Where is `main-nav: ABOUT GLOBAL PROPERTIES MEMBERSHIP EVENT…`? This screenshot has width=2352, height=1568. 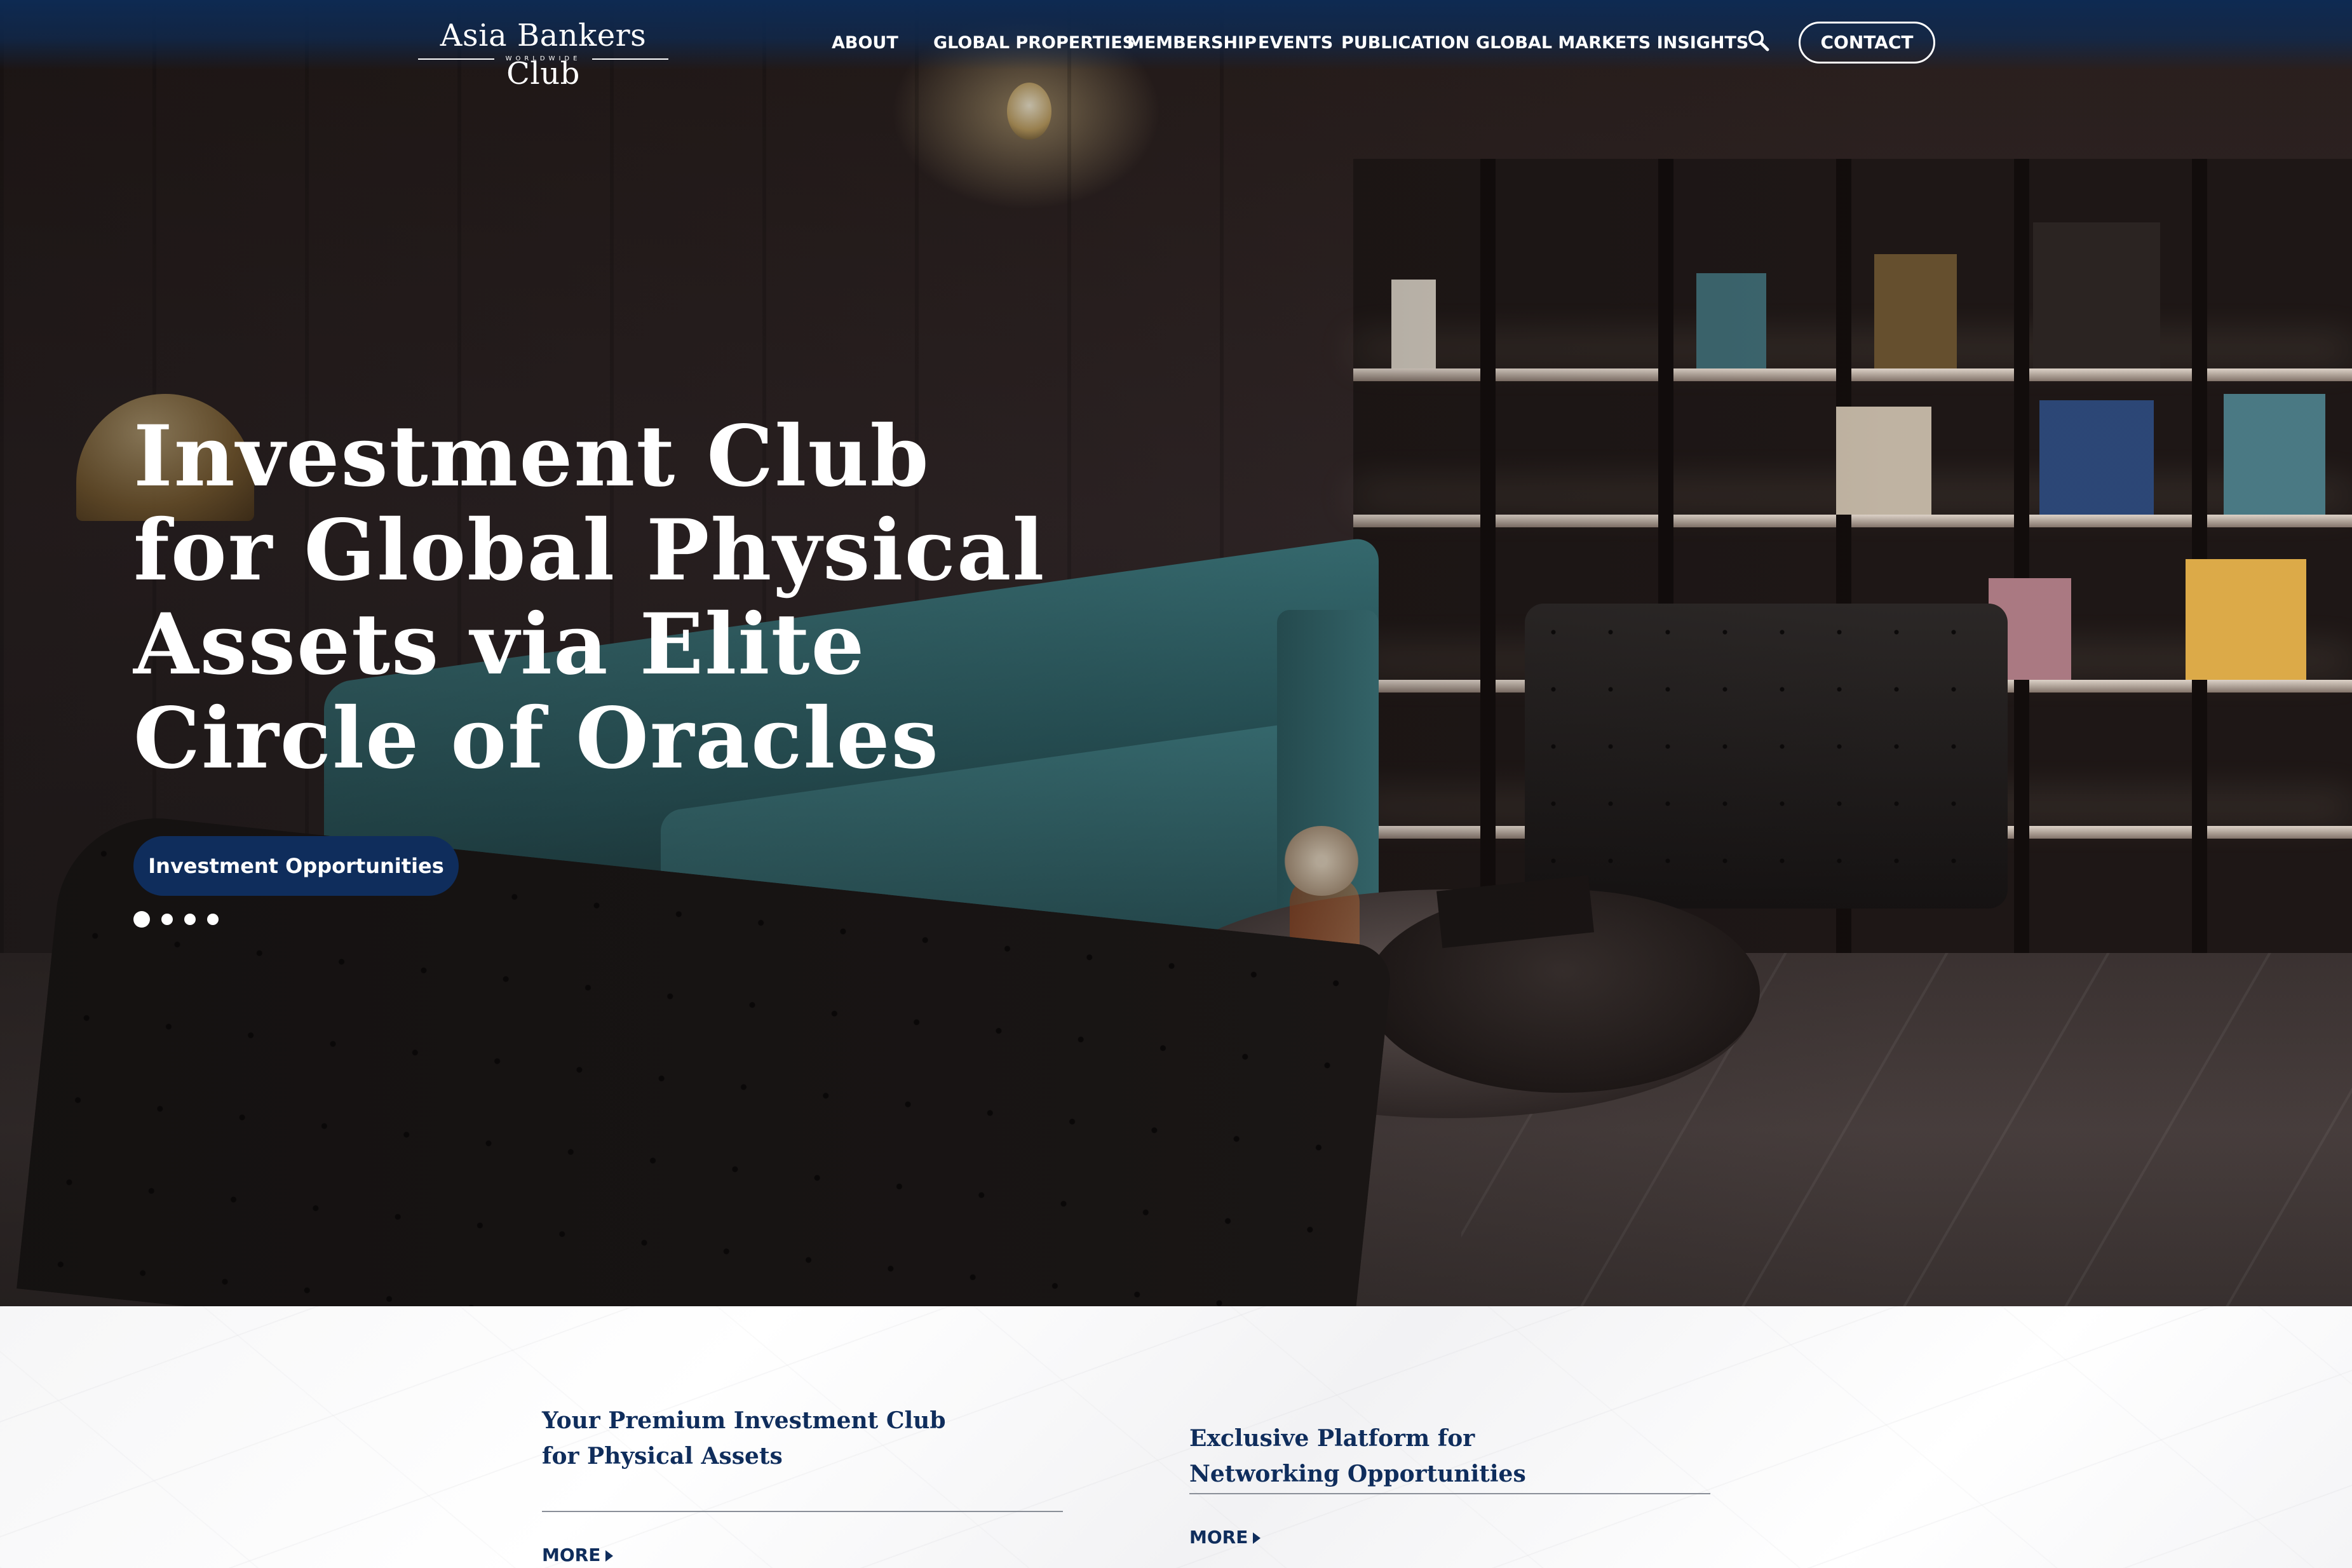 main-nav: ABOUT GLOBAL PROPERTIES MEMBERSHIP EVENT… is located at coordinates (1176, 43).